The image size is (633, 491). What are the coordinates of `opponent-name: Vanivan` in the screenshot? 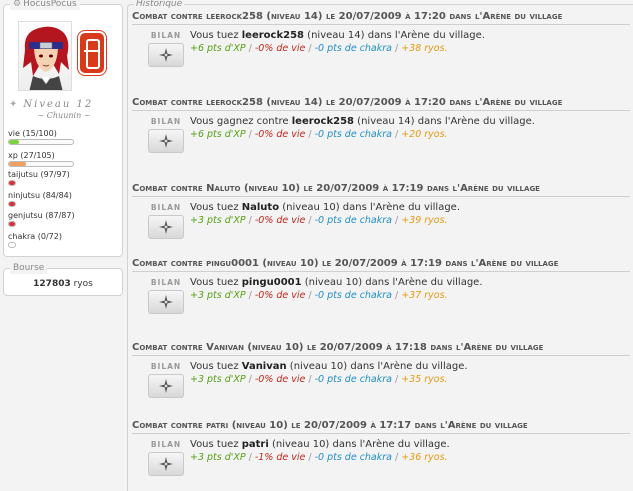 It's located at (264, 366).